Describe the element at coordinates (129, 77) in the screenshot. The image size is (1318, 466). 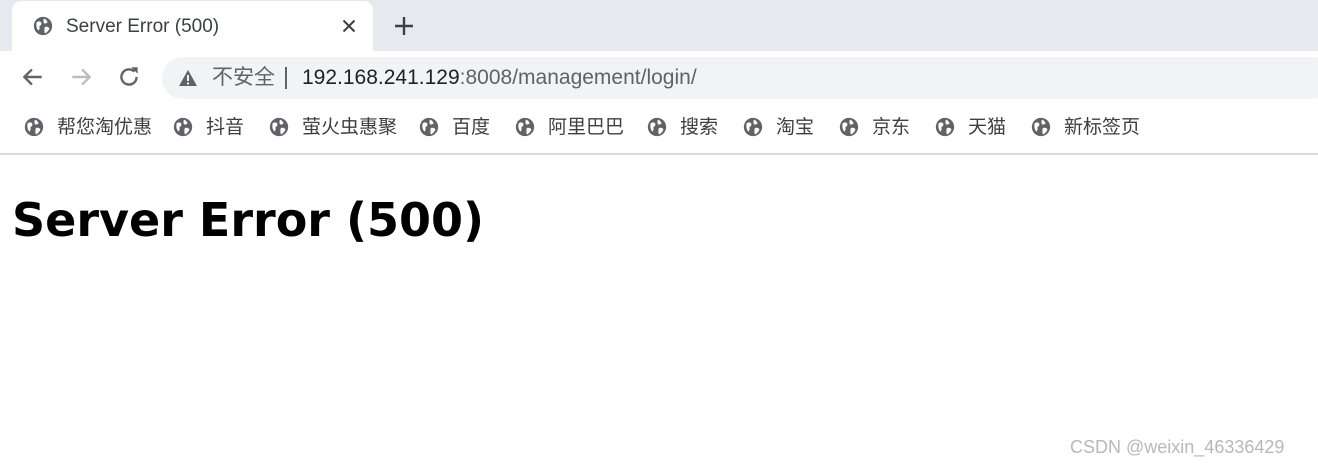
I see `reload-icon` at that location.